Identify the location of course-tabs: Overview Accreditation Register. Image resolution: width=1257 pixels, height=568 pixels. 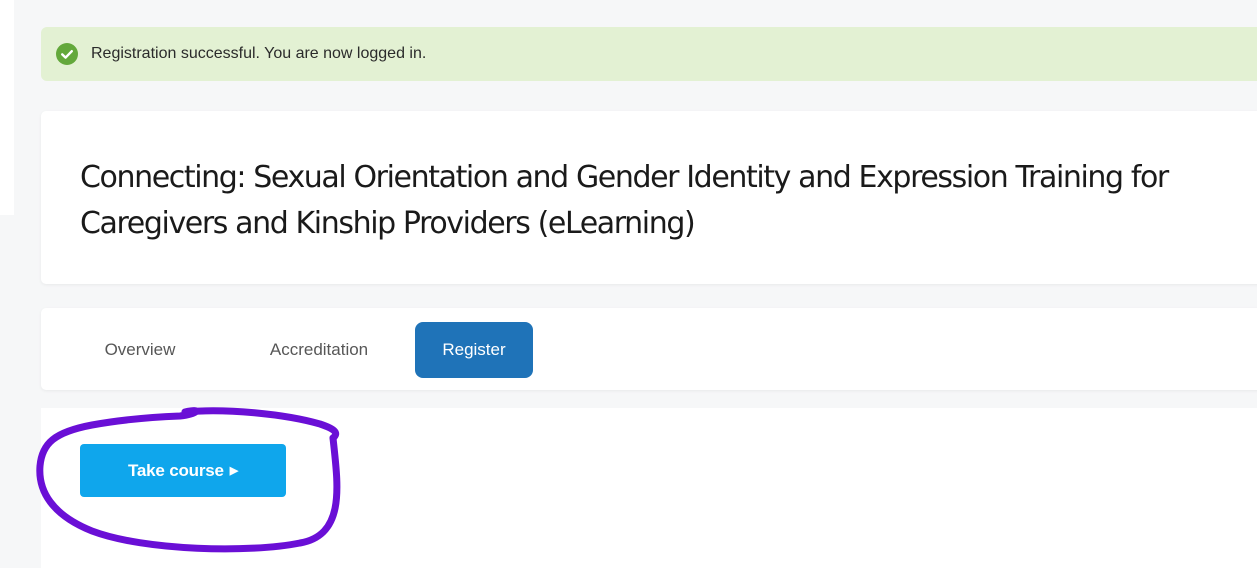
(649, 349).